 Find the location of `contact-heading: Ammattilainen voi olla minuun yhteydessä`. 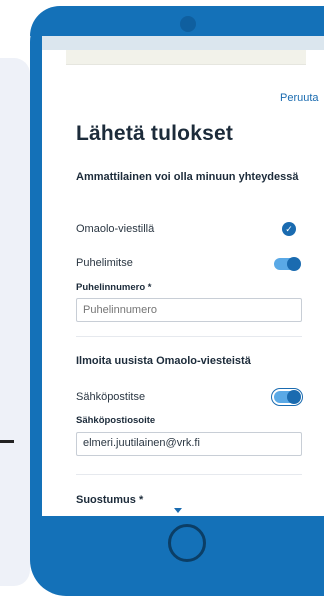

contact-heading: Ammattilainen voi olla minuun yhteydessä is located at coordinates (187, 177).